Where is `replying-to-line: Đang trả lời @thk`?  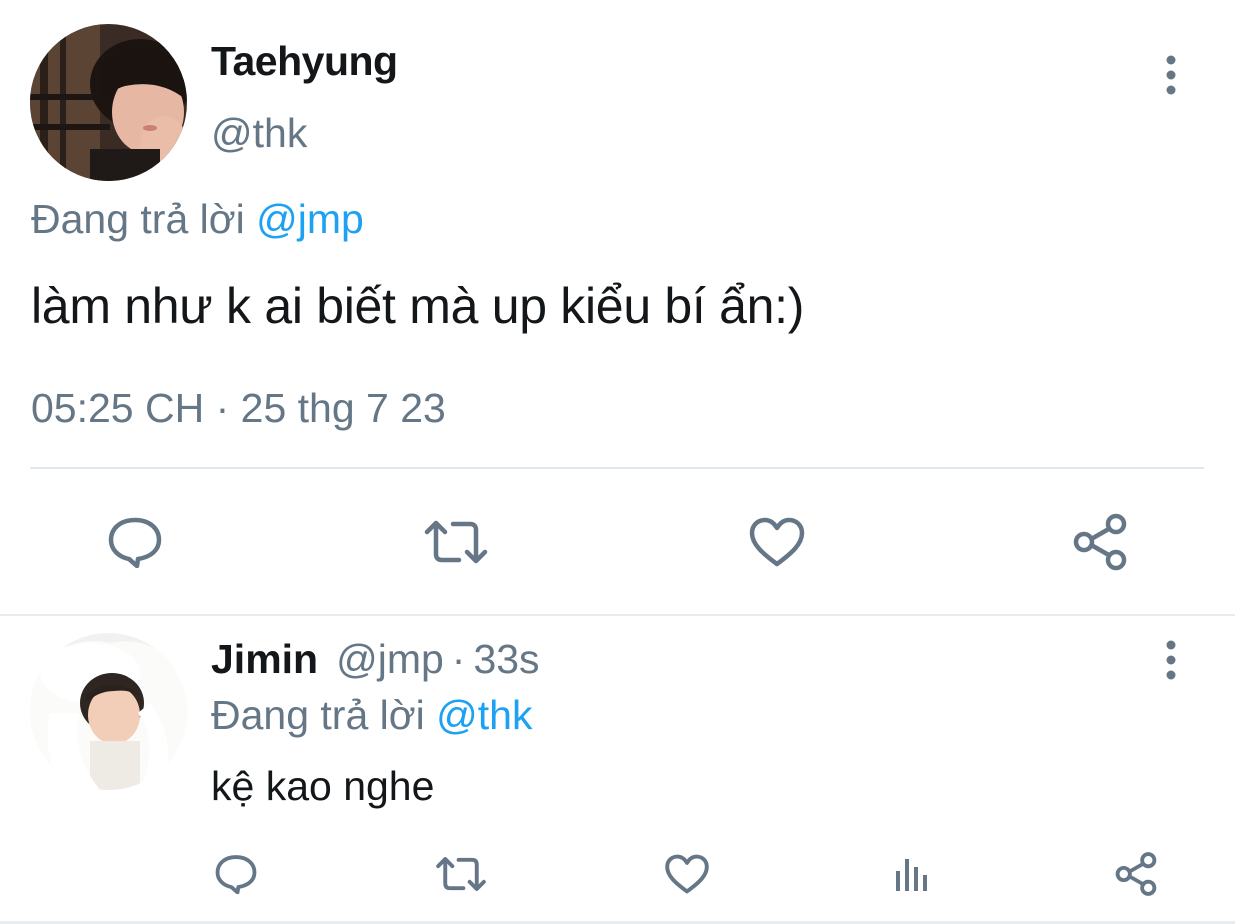
replying-to-line: Đang trả lời @thk is located at coordinates (371, 715).